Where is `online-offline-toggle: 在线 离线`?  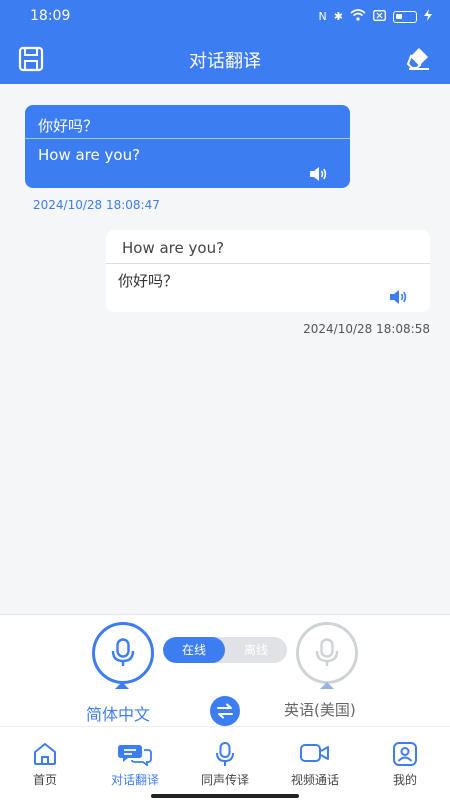 online-offline-toggle: 在线 离线 is located at coordinates (225, 650).